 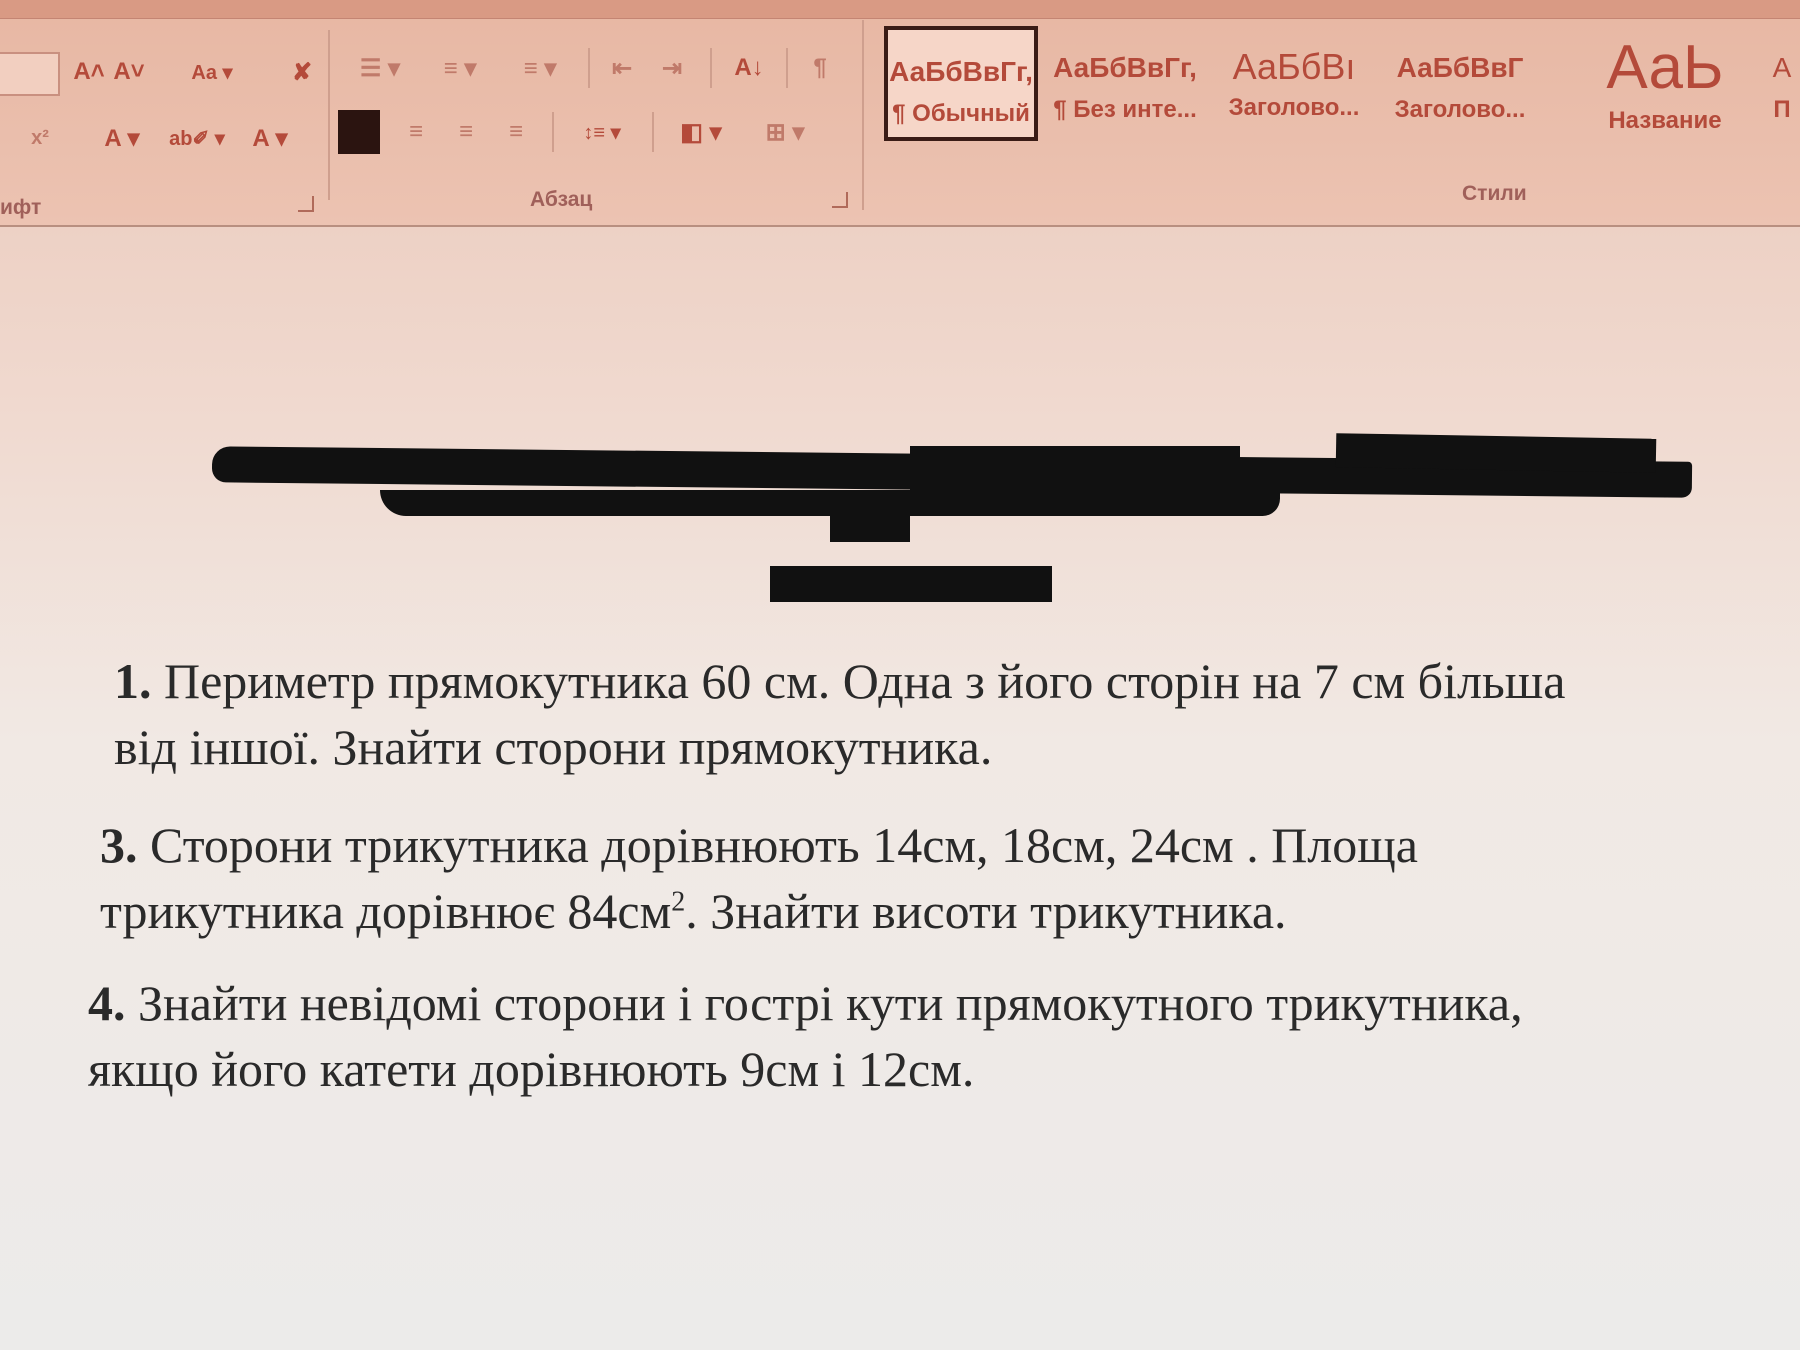 What do you see at coordinates (1294, 66) in the screenshot?
I see `style-sample: АаБбВı` at bounding box center [1294, 66].